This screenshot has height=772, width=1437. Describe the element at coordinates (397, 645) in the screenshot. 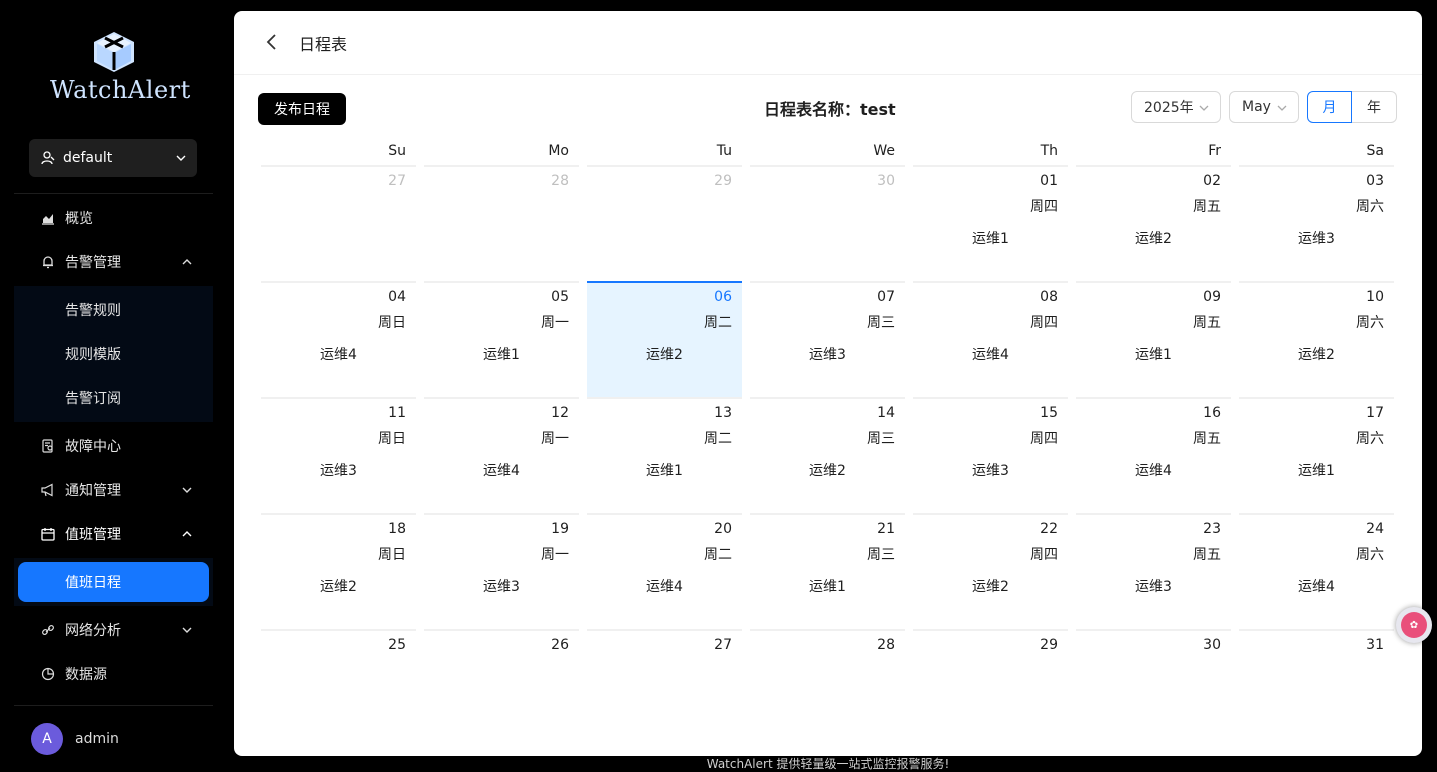

I see `day-number: 25` at that location.